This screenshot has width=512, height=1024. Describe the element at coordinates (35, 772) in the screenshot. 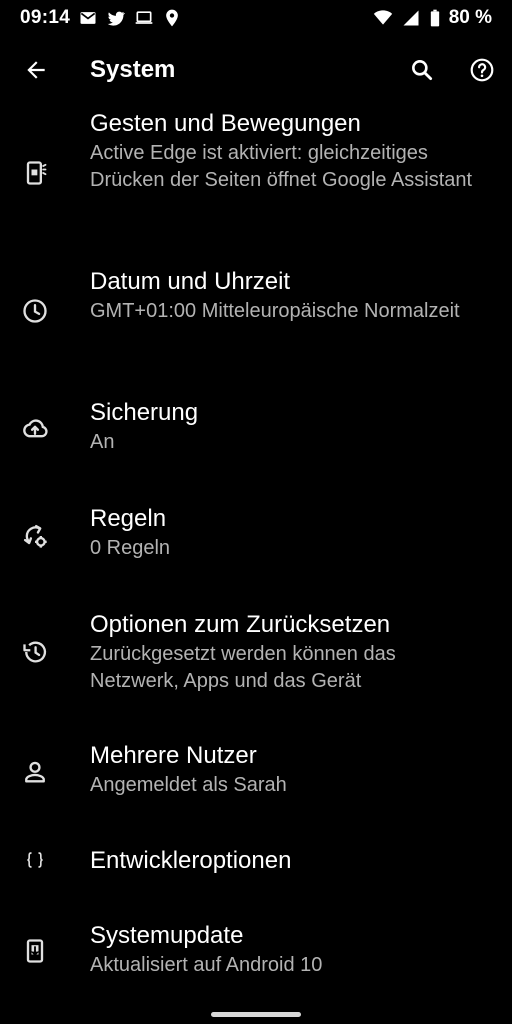

I see `person-icon` at that location.